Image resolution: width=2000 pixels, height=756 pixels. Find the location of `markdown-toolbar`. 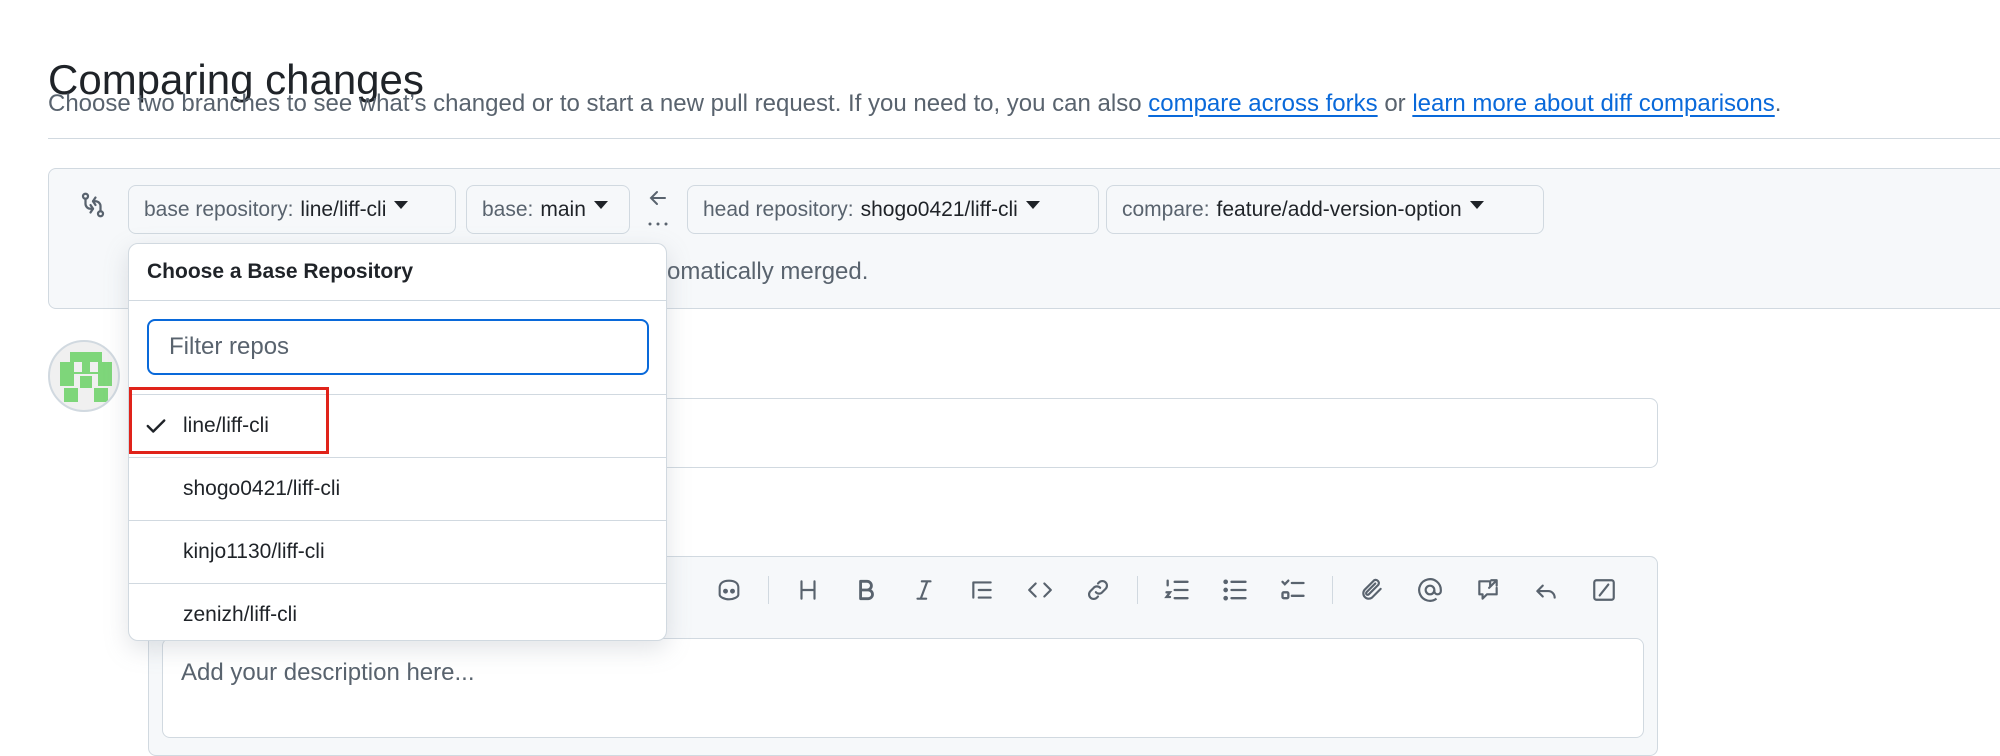

markdown-toolbar is located at coordinates (1166, 590).